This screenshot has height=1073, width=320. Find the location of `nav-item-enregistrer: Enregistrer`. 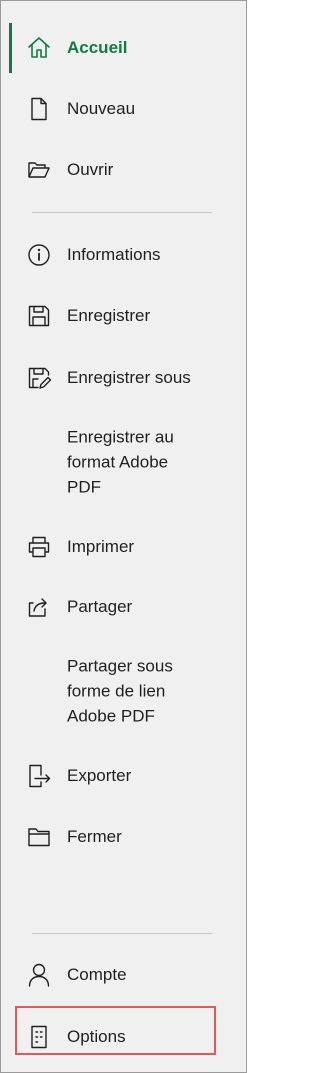

nav-item-enregistrer: Enregistrer is located at coordinates (123, 316).